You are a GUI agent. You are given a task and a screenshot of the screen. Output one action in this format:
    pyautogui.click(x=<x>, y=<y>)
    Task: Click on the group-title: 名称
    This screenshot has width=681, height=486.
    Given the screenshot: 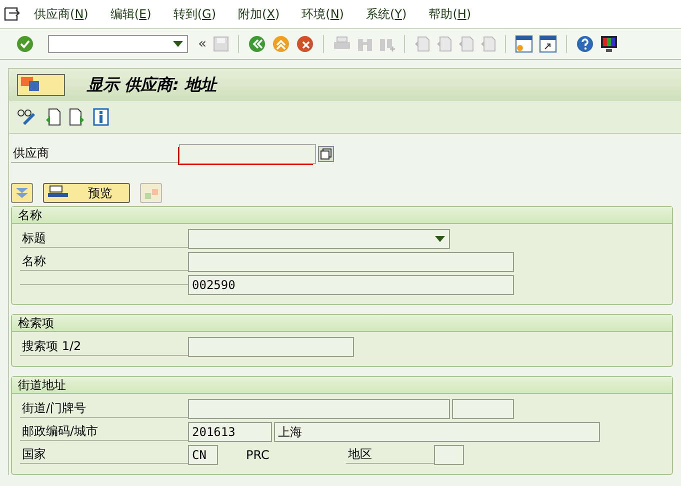 What is the action you would take?
    pyautogui.click(x=342, y=215)
    